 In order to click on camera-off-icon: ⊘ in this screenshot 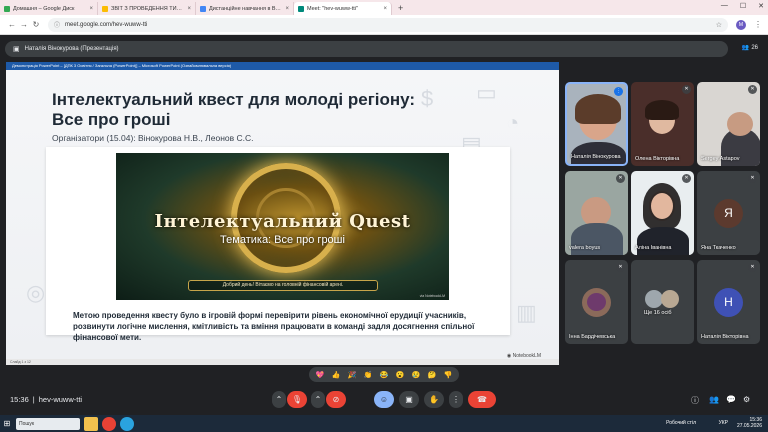, I will do `click(336, 399)`.